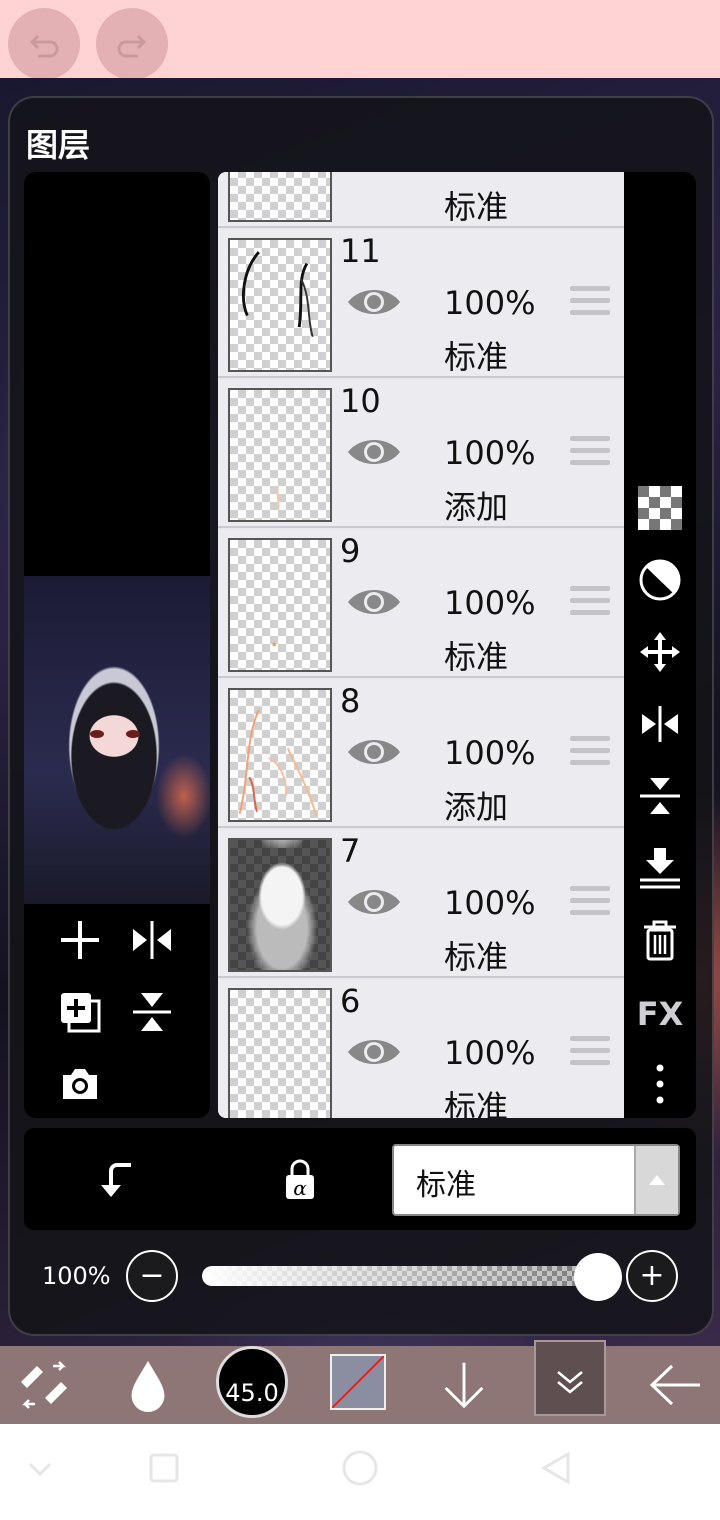 This screenshot has width=720, height=1520. What do you see at coordinates (556, 1468) in the screenshot?
I see `nav-back-button` at bounding box center [556, 1468].